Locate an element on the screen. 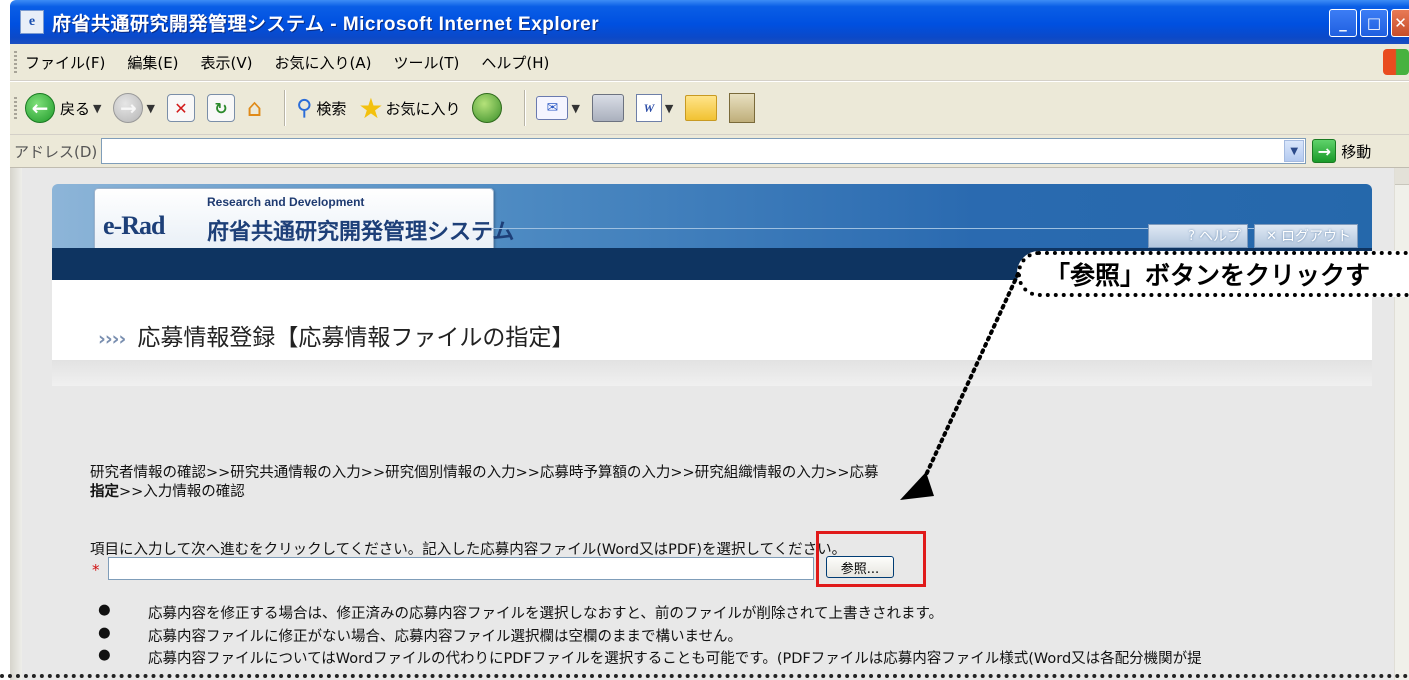 Image resolution: width=1409 pixels, height=680 pixels. callout-arrow-head is located at coordinates (917, 486).